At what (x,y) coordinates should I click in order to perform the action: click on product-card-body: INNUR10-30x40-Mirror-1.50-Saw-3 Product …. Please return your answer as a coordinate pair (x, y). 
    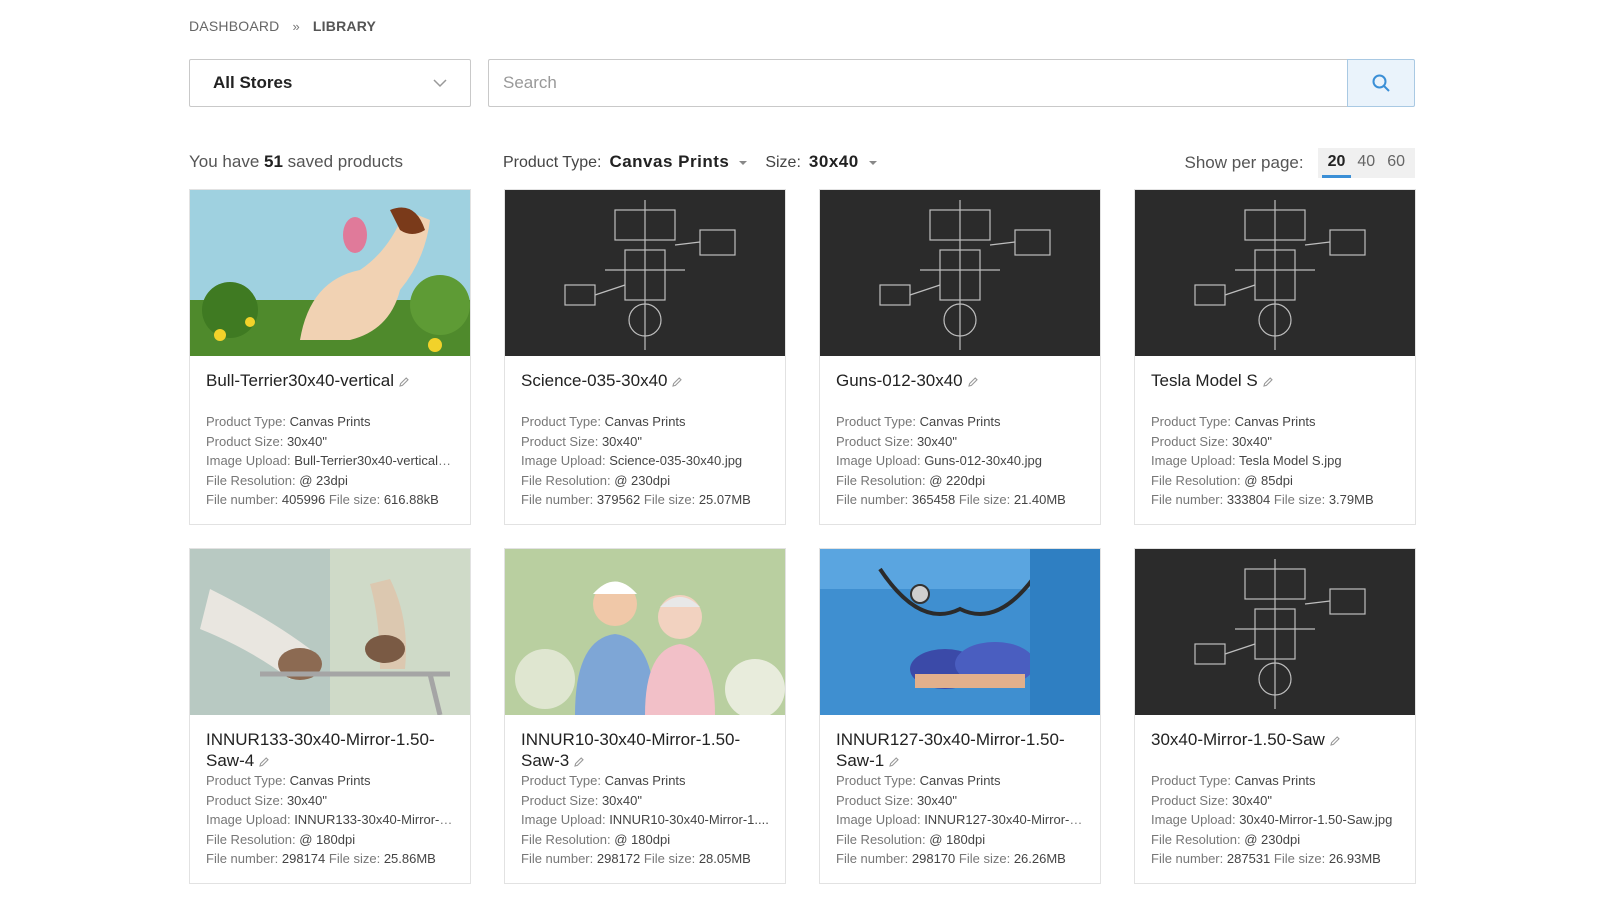
    Looking at the image, I should click on (645, 792).